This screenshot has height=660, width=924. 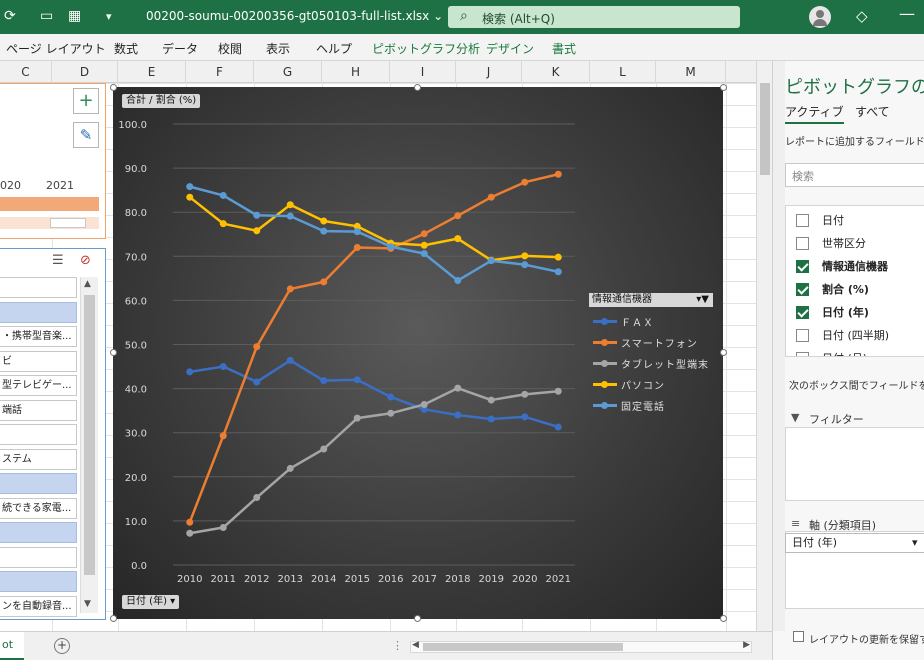 What do you see at coordinates (62, 646) in the screenshot?
I see `add-sheet-icon: +` at bounding box center [62, 646].